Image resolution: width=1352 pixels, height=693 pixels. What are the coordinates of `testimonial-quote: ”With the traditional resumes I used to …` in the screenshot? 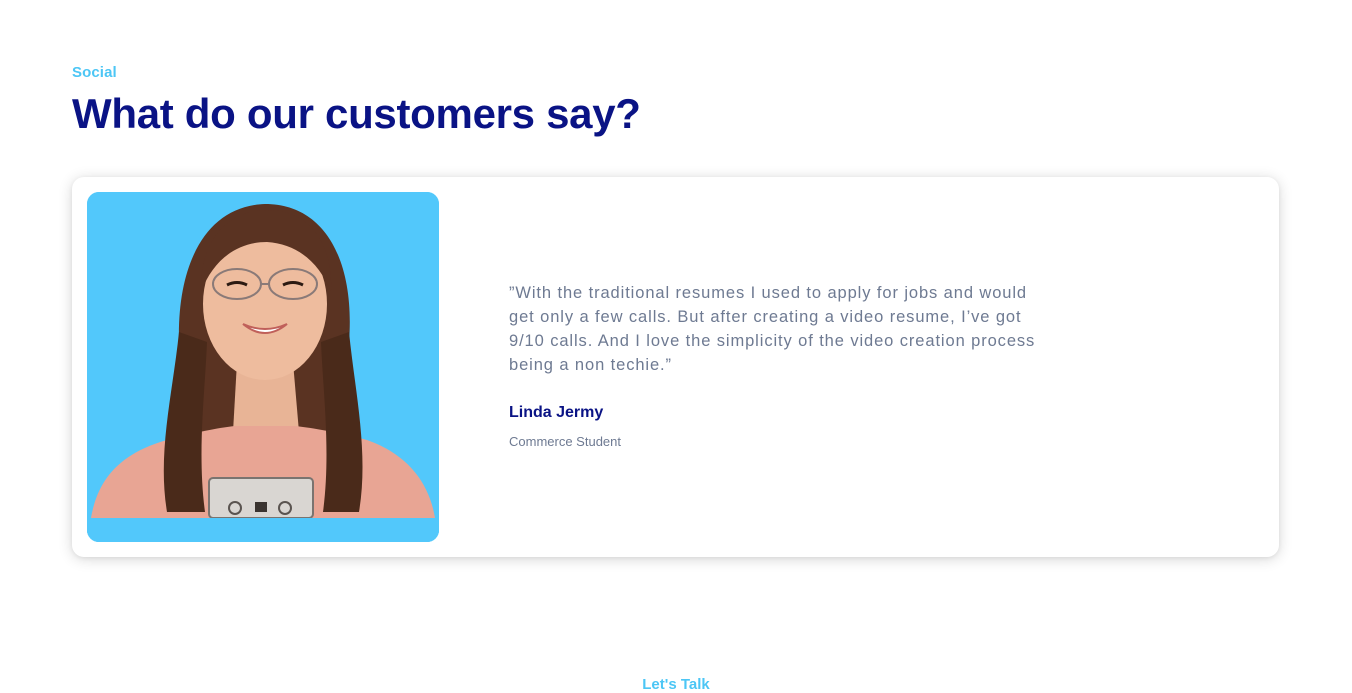 It's located at (772, 329).